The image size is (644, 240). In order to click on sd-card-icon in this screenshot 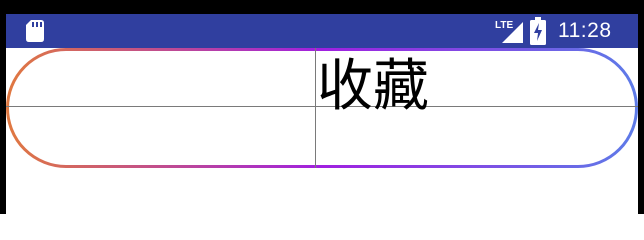, I will do `click(35, 31)`.